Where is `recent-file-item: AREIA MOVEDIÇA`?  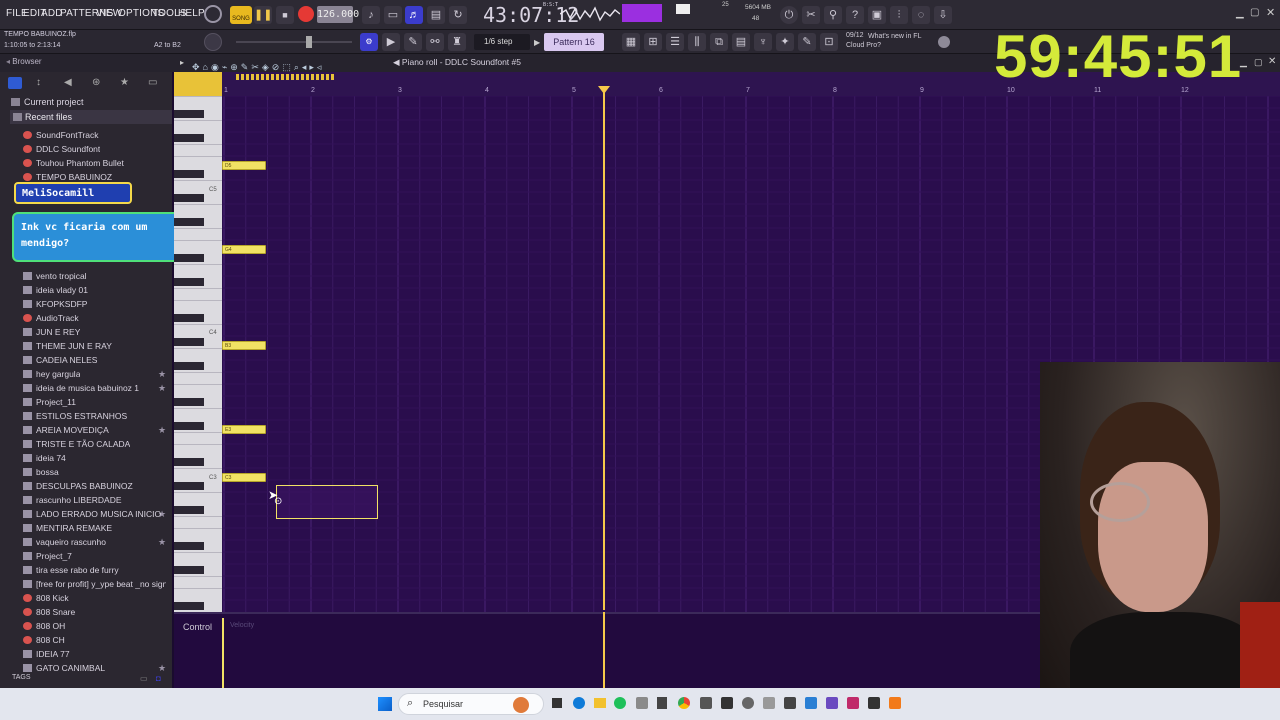 recent-file-item: AREIA MOVEDIÇA is located at coordinates (66, 431).